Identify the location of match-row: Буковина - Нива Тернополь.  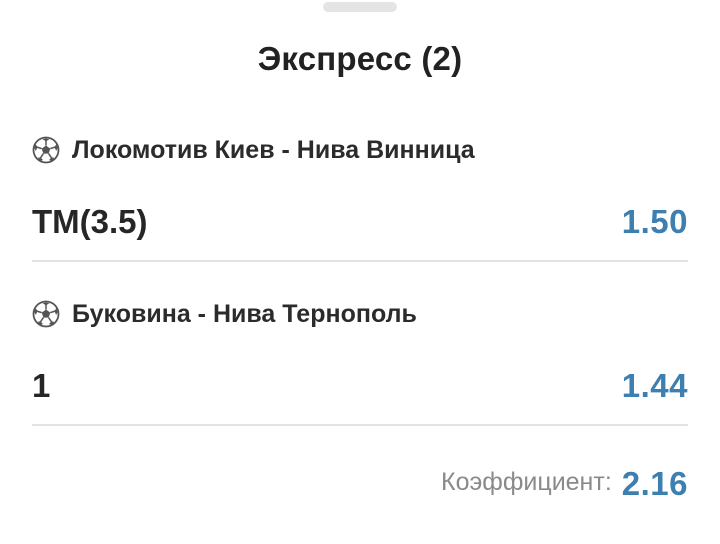
(224, 314).